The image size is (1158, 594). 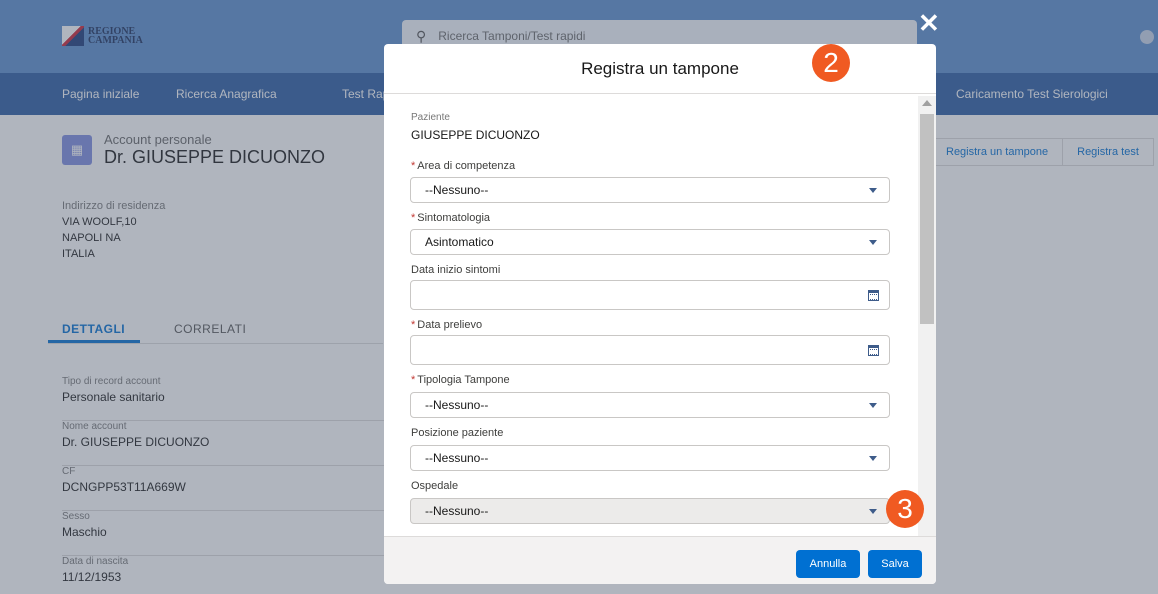 What do you see at coordinates (927, 103) in the screenshot?
I see `scroll-up-icon` at bounding box center [927, 103].